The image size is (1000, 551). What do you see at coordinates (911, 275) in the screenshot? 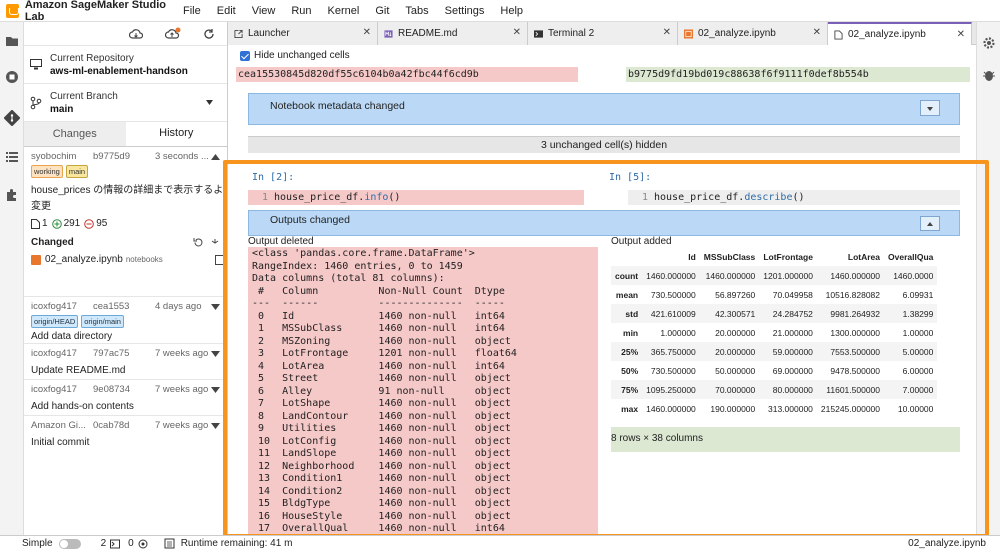
I see `table-cell: 1460.0000` at bounding box center [911, 275].